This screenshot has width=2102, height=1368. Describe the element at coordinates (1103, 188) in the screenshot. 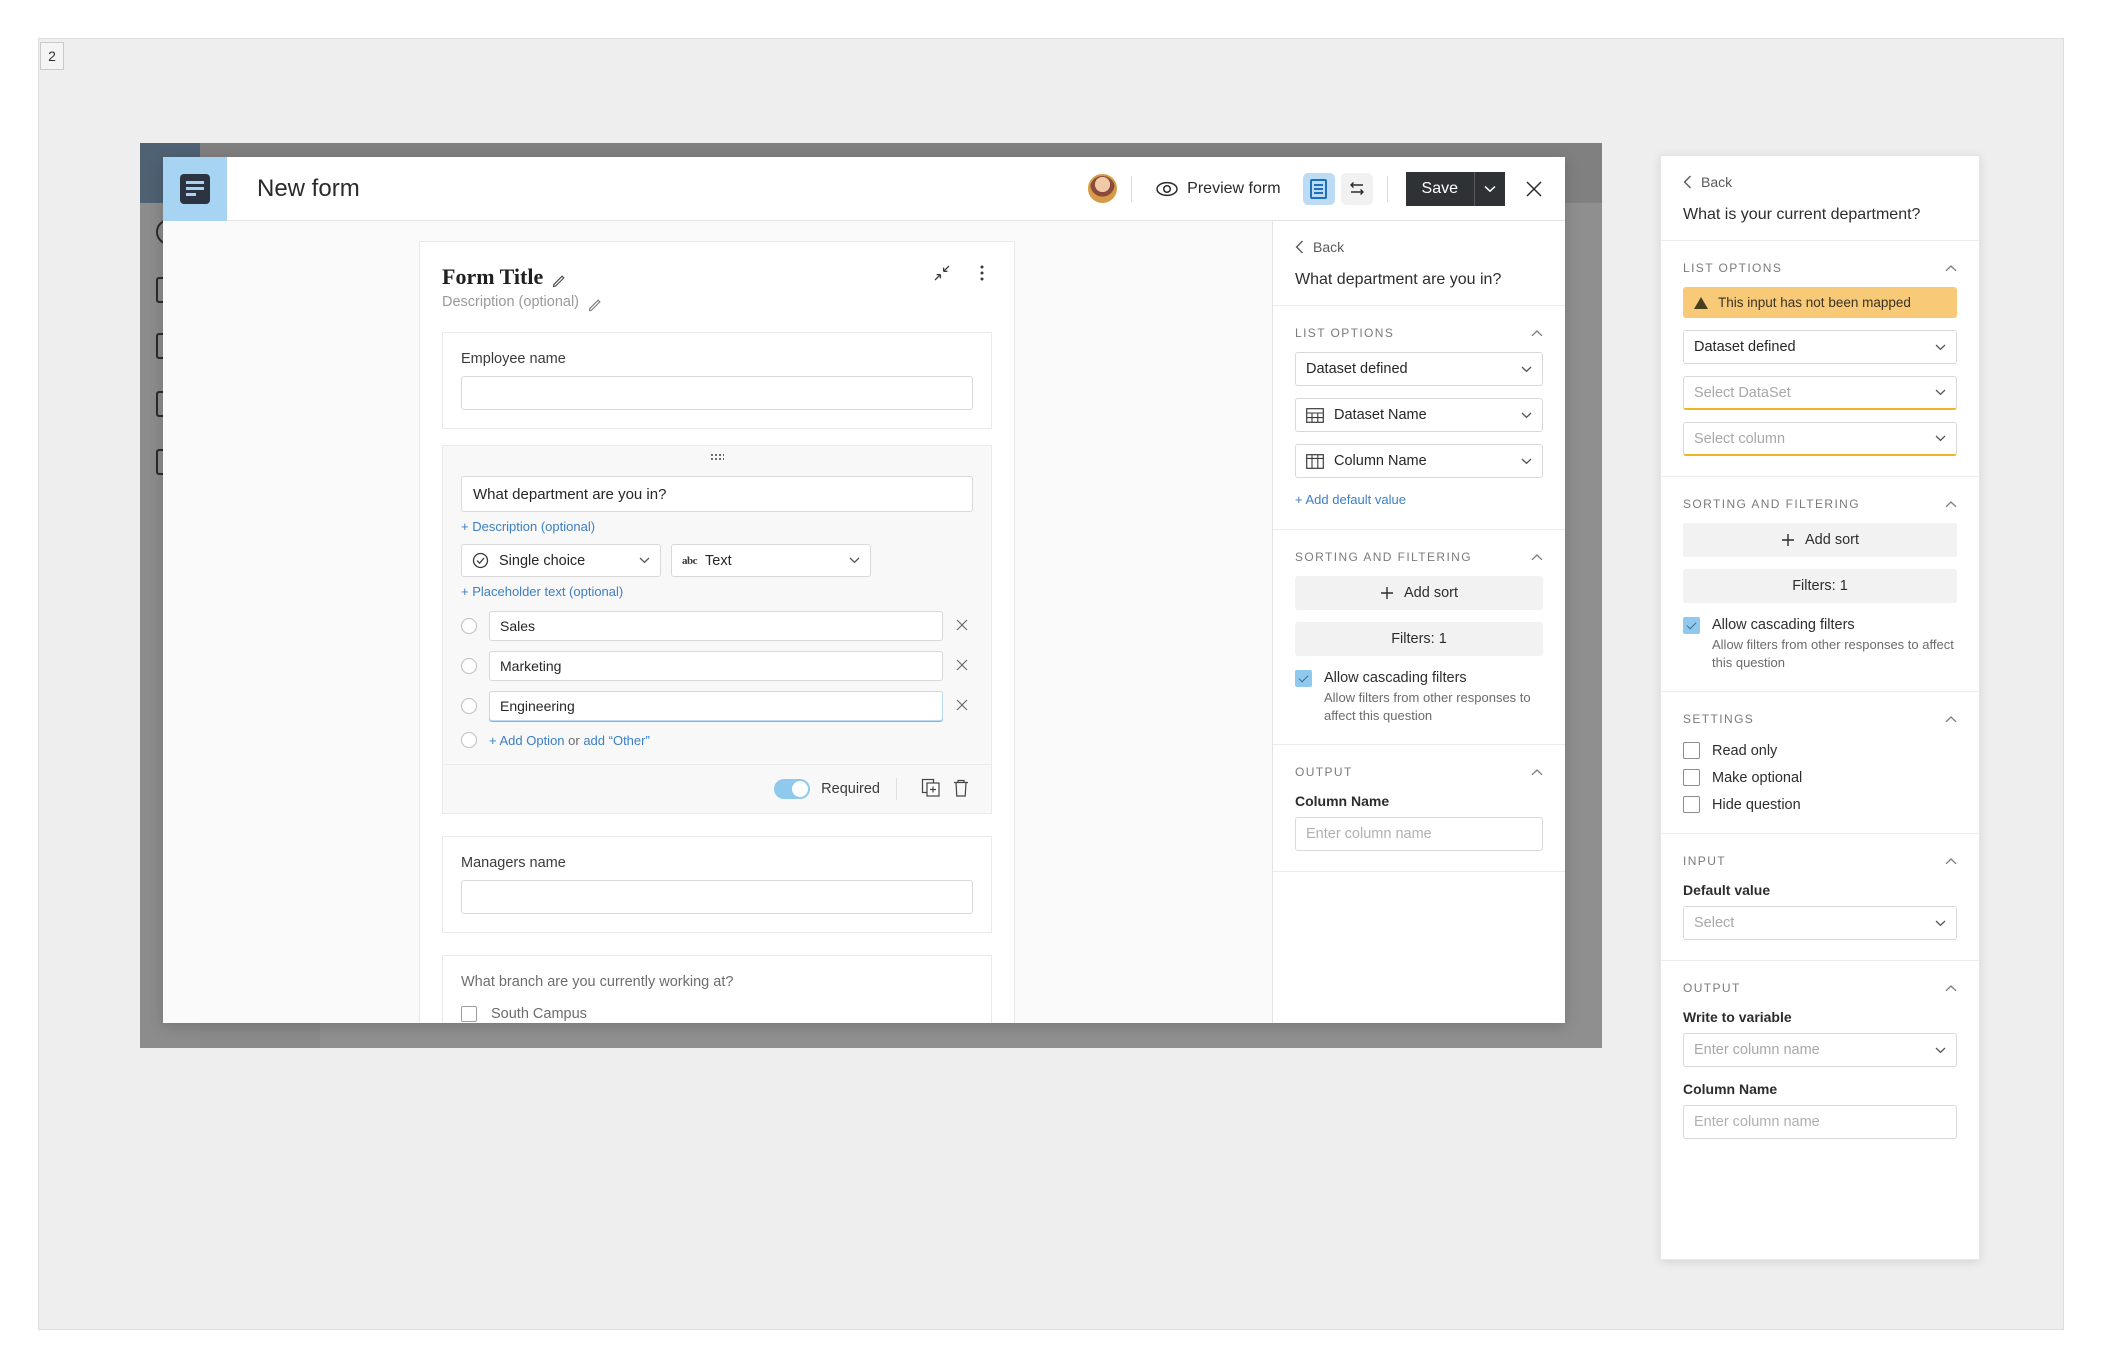

I see `avatar` at that location.